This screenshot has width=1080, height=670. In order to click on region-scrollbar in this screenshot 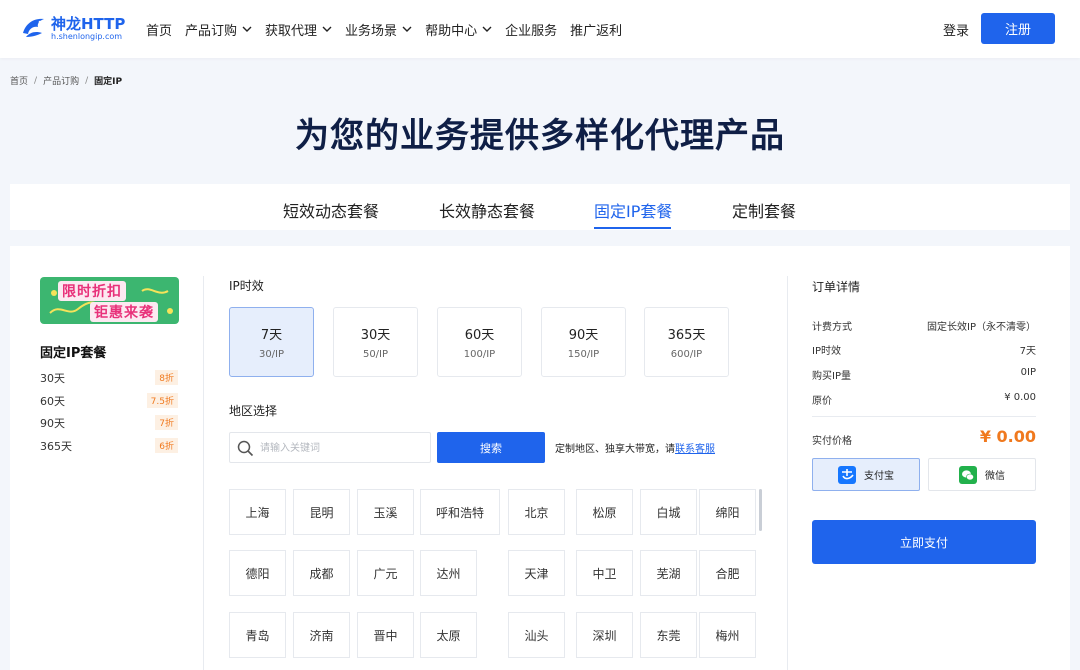, I will do `click(760, 510)`.